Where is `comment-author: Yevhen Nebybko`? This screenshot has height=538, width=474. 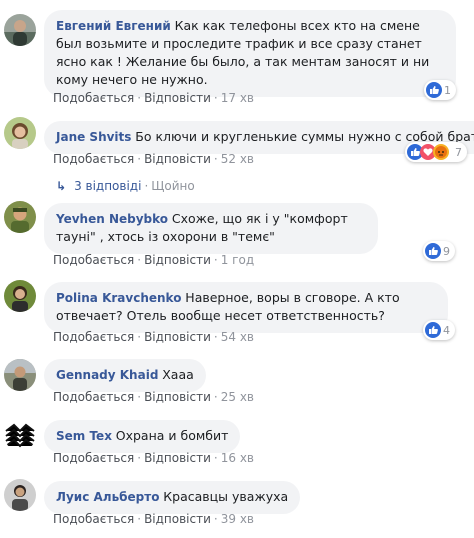 comment-author: Yevhen Nebybko is located at coordinates (112, 219).